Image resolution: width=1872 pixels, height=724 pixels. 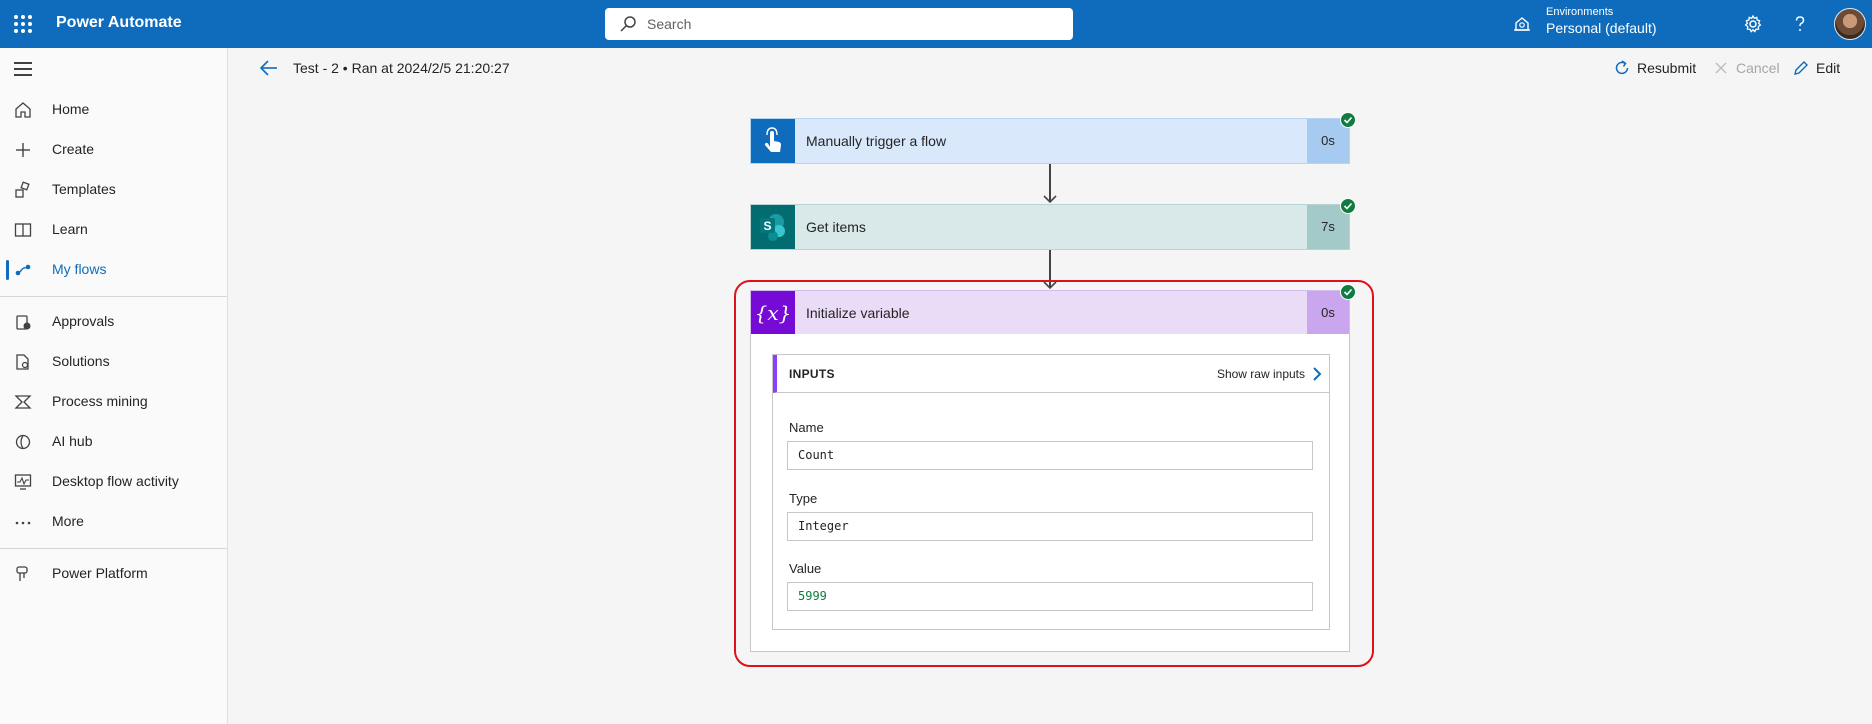 I want to click on nav-label: Desktop flow activity, so click(x=115, y=481).